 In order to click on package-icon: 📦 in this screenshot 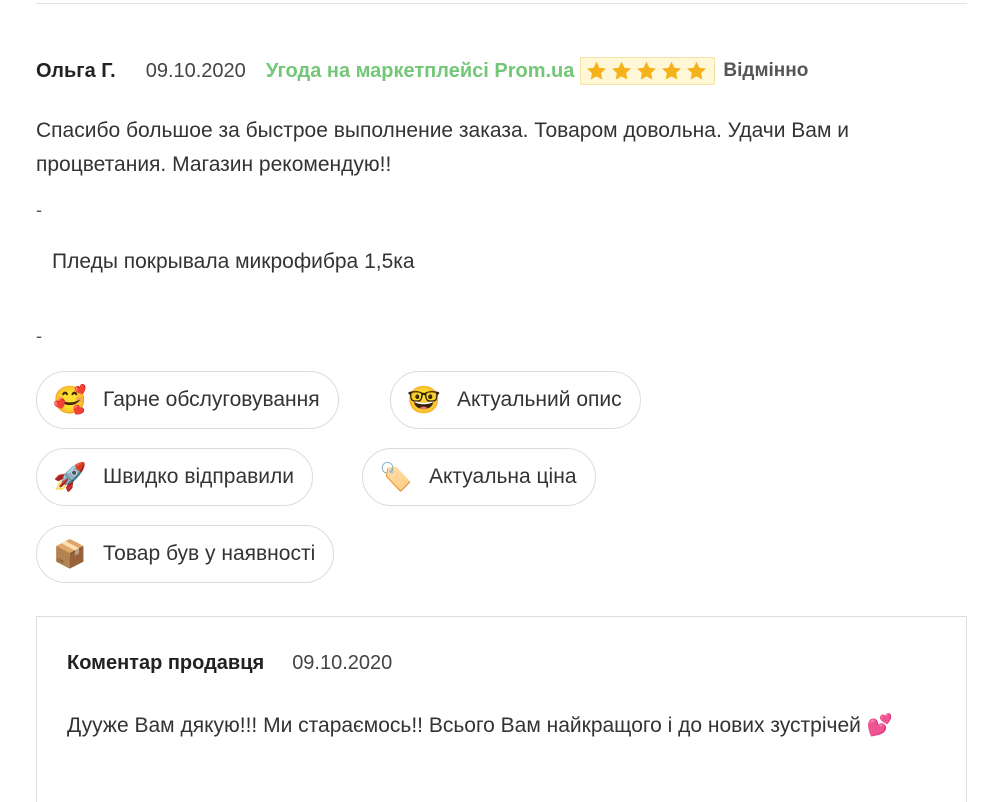, I will do `click(70, 553)`.